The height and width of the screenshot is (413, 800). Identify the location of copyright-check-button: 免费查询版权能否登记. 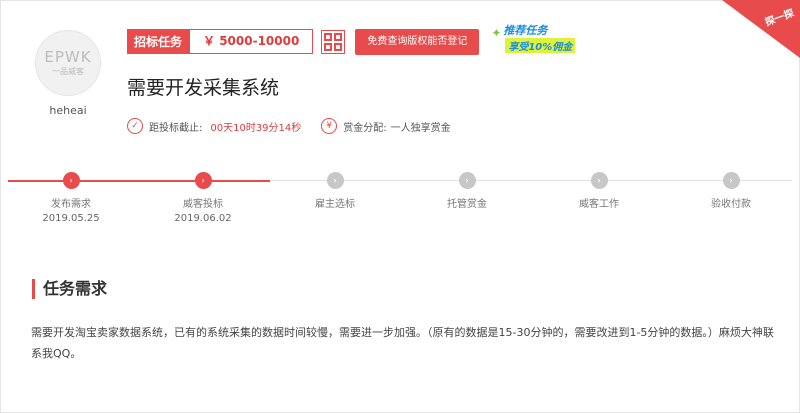
(417, 41).